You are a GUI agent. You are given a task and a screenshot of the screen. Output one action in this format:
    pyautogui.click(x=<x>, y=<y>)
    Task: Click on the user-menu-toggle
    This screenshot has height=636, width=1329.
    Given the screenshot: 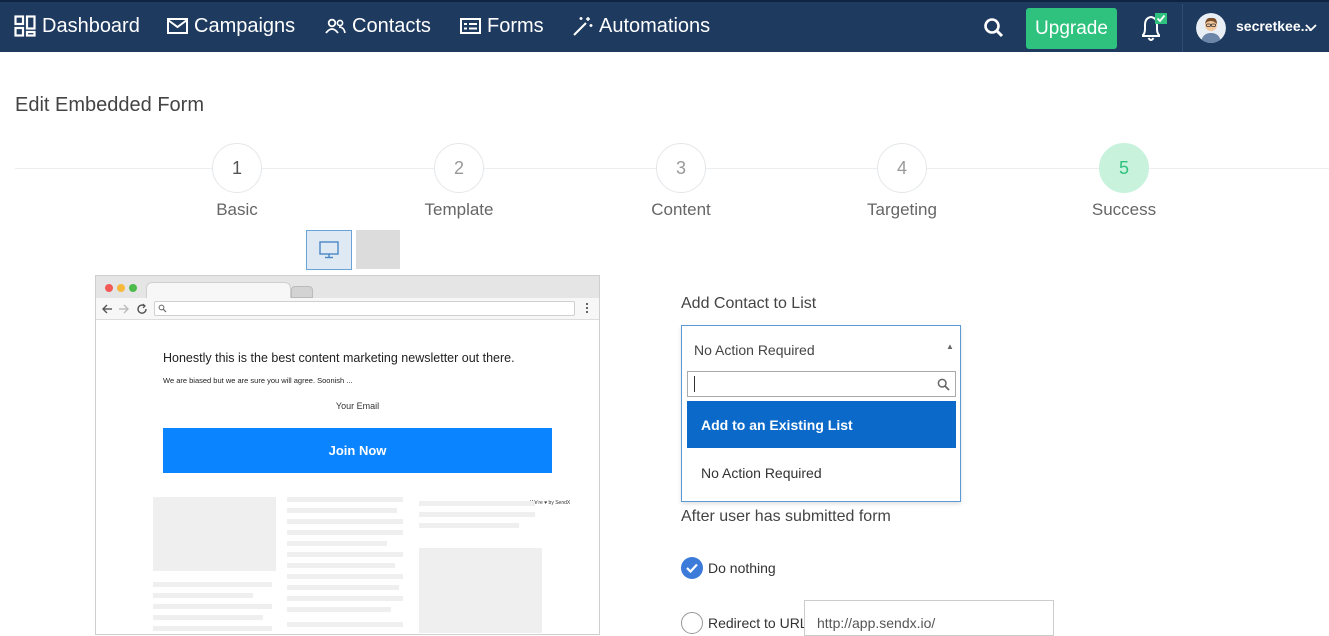 What is the action you would take?
    pyautogui.click(x=1311, y=29)
    